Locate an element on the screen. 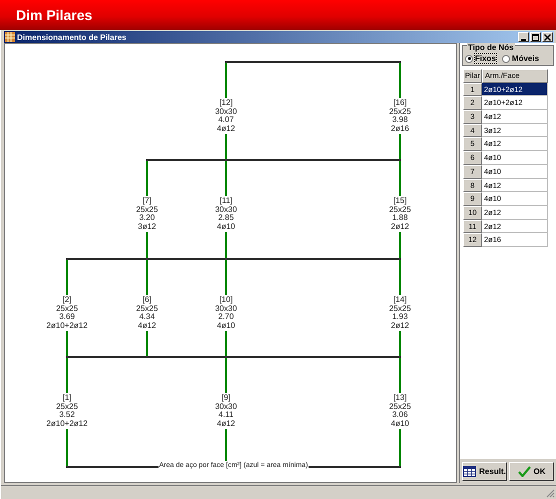 The image size is (556, 499). pillar-id: [14] is located at coordinates (400, 300).